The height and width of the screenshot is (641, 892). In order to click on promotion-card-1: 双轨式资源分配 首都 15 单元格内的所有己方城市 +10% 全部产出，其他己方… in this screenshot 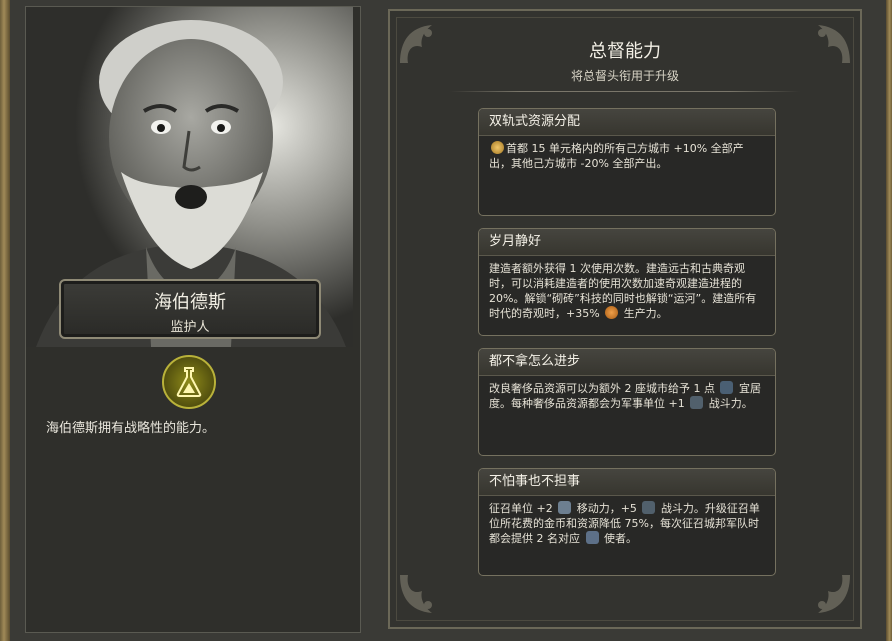, I will do `click(627, 162)`.